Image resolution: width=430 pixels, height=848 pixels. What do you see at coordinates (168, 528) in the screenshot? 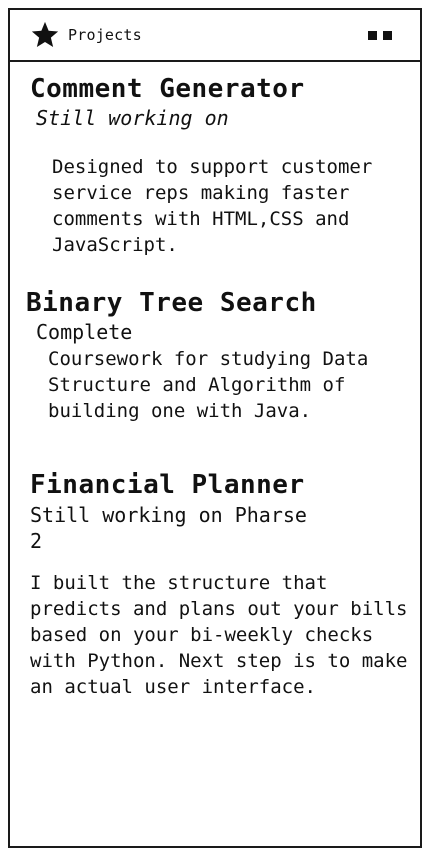
I see `project-status: Still working on Pharse 2` at bounding box center [168, 528].